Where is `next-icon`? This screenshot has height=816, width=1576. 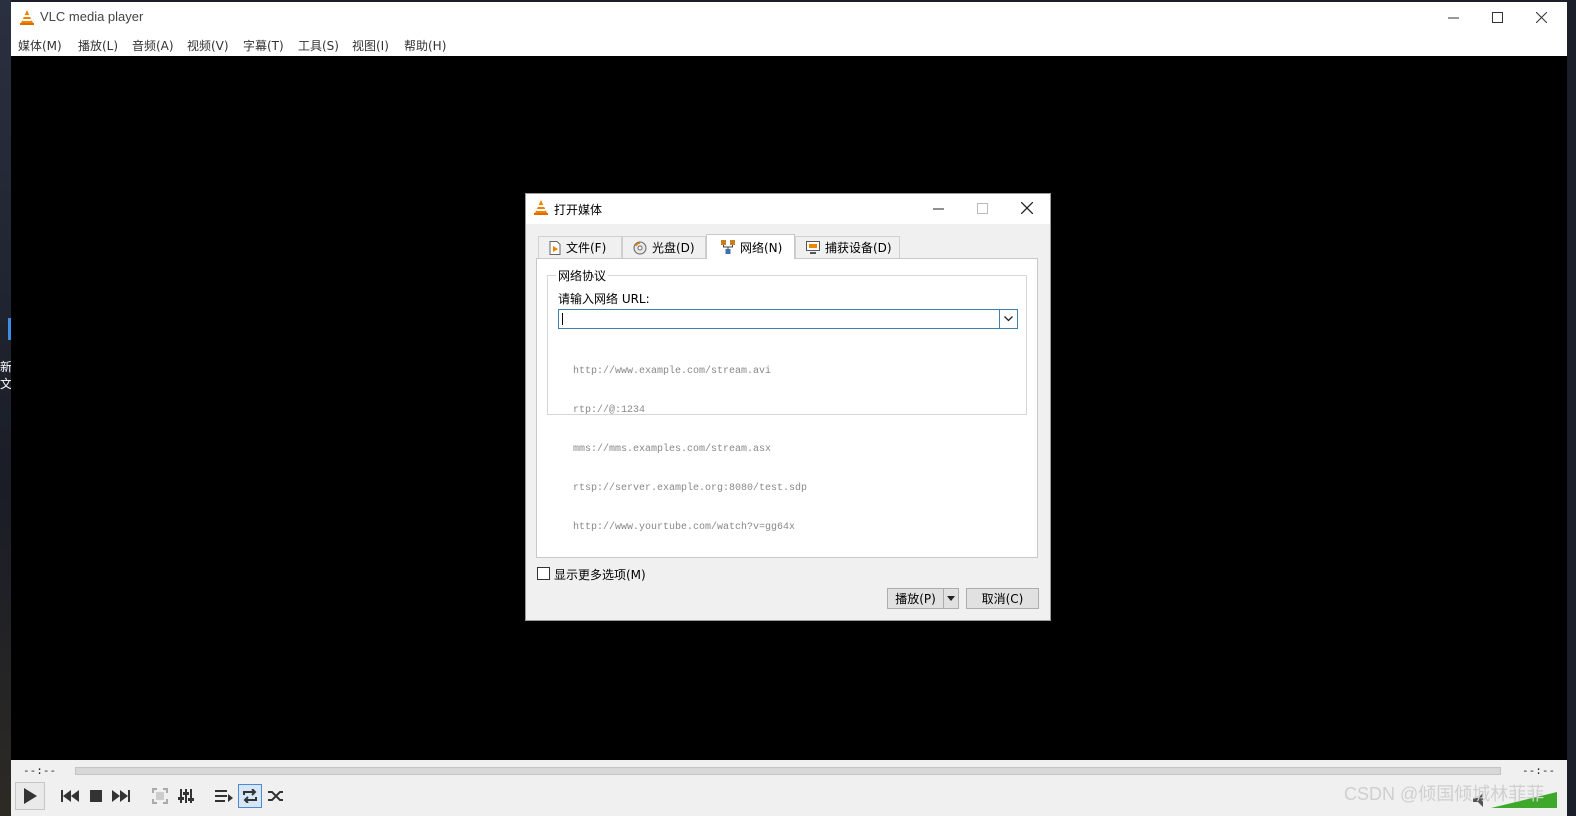 next-icon is located at coordinates (121, 796).